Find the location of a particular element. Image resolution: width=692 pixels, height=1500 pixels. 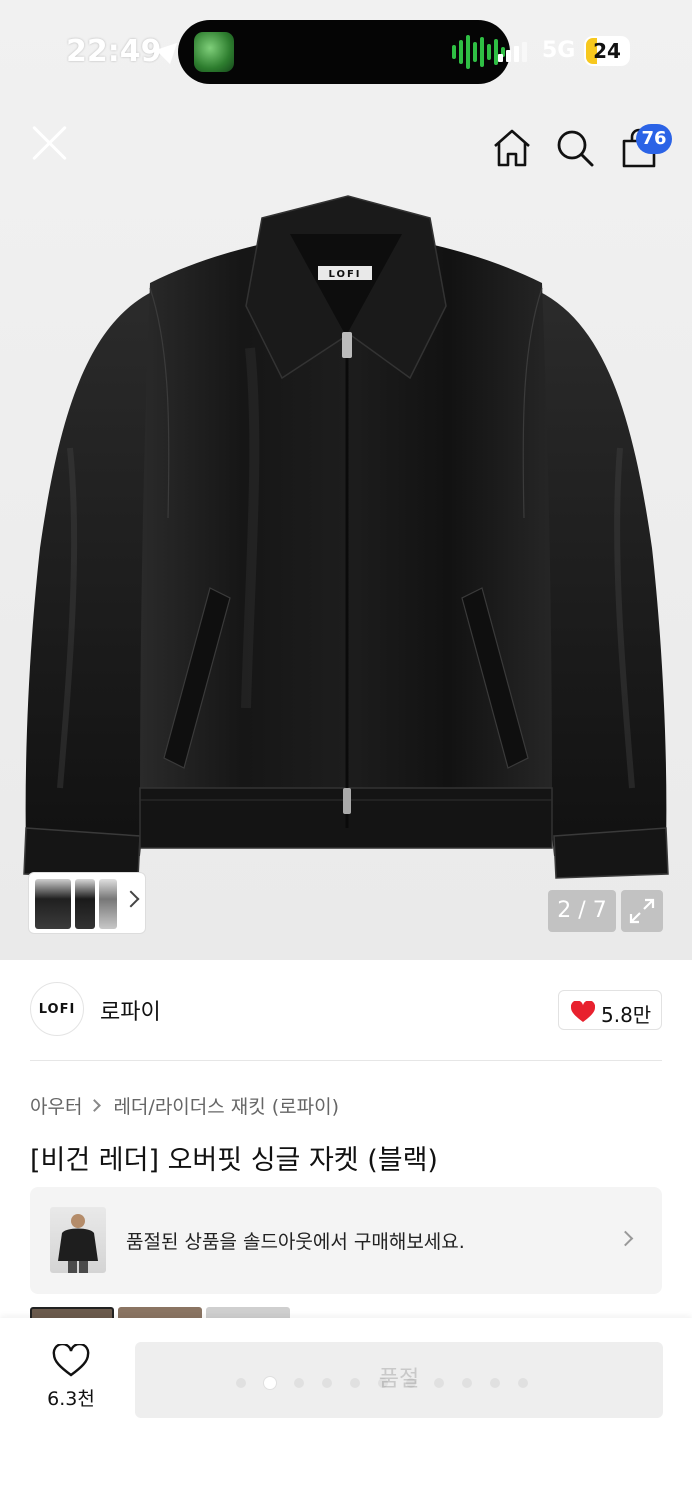

image-counter: 2 / 7 is located at coordinates (582, 911).